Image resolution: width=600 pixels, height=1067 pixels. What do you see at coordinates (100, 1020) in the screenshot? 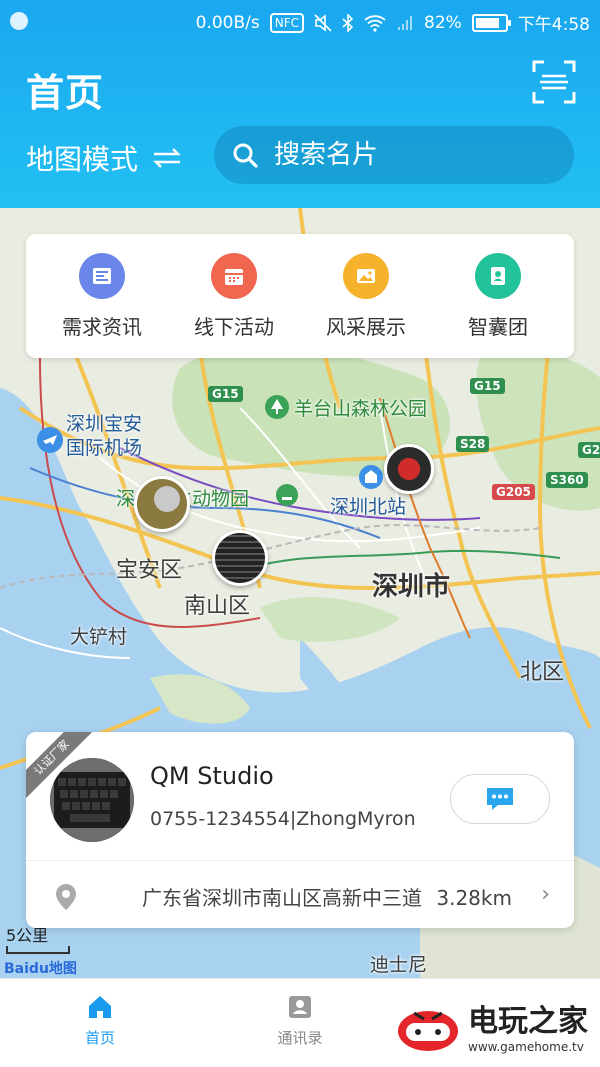
I see `nav-home: 首页` at bounding box center [100, 1020].